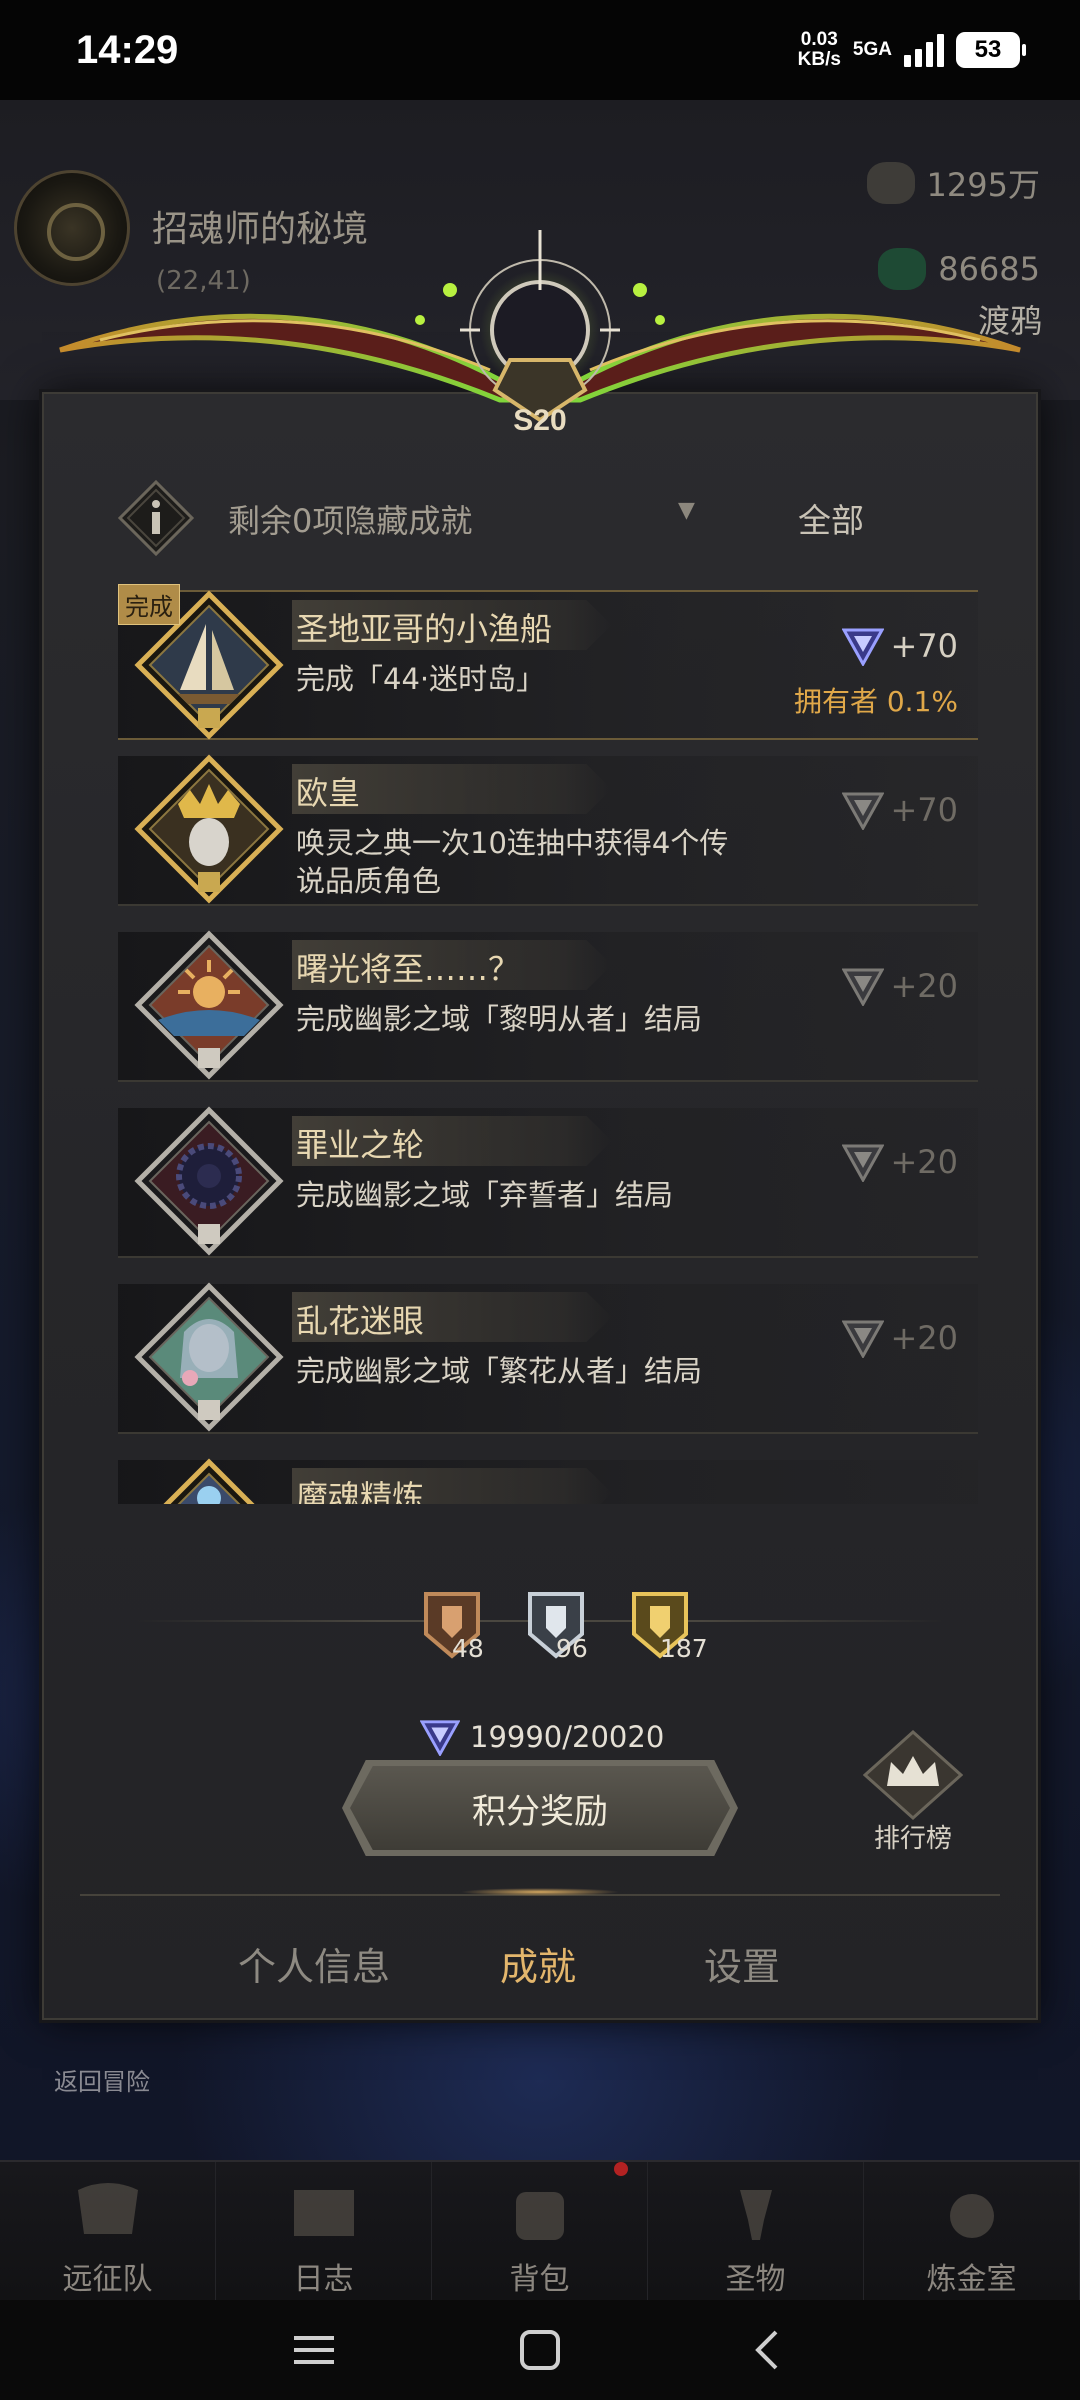 The image size is (1080, 2400). I want to click on medal-summary: 48 96 187, so click(564, 1625).